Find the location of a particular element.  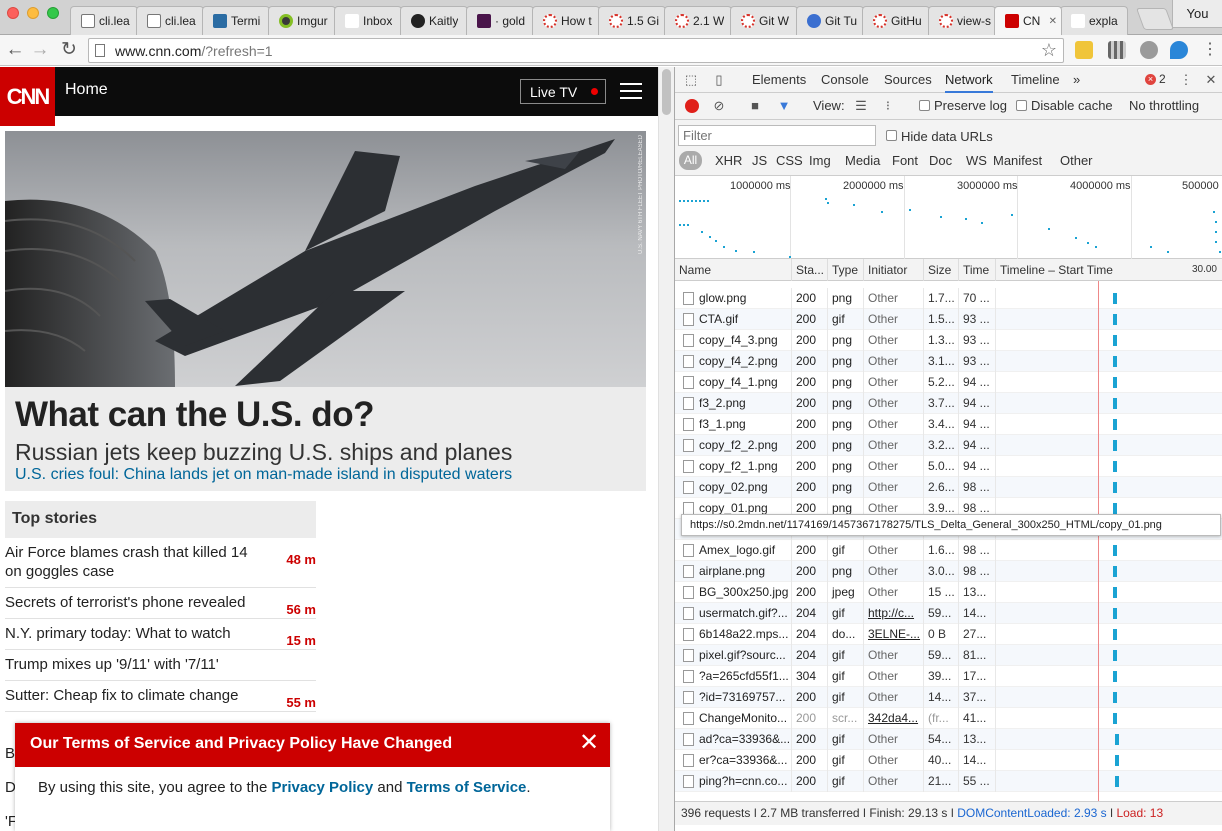

more-tabs-icon: » is located at coordinates (1076, 80).